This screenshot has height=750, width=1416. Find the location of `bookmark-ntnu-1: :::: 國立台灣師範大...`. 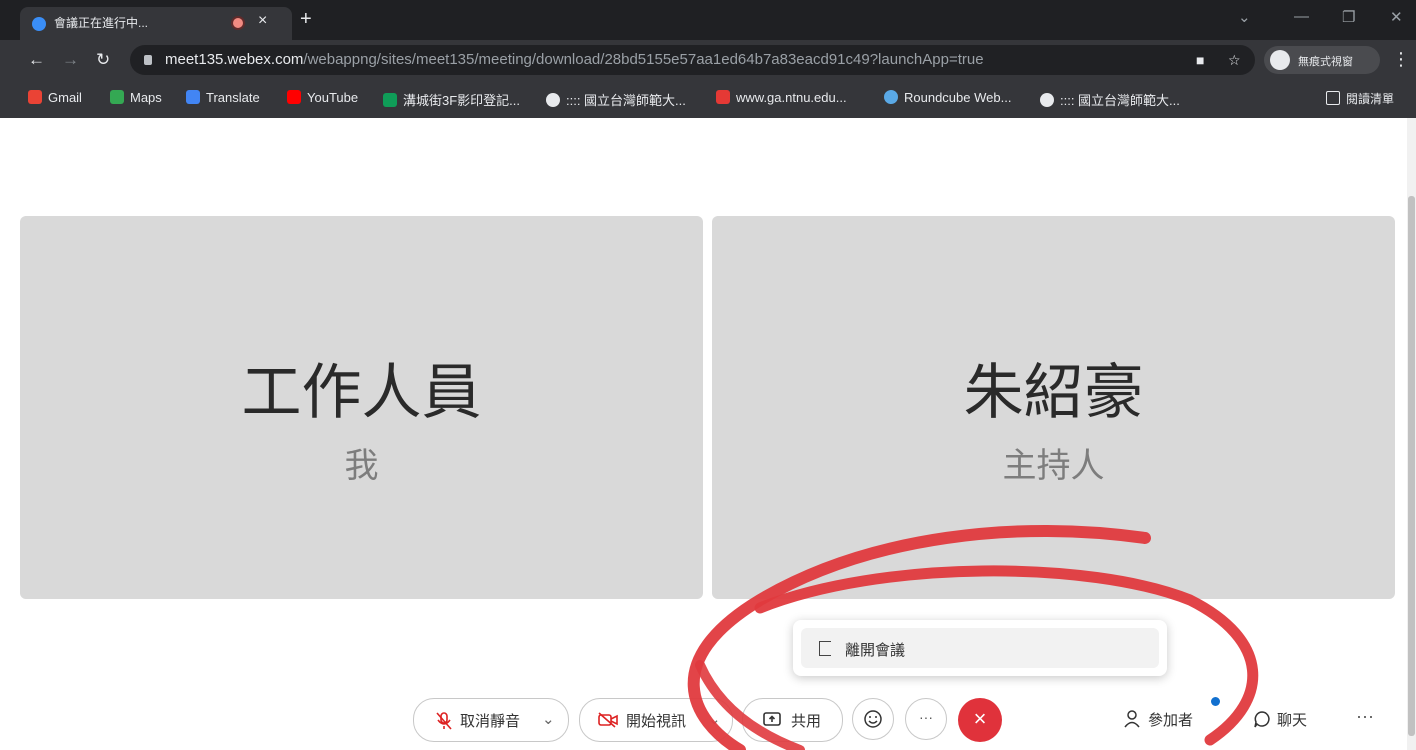

bookmark-ntnu-1: :::: 國立台灣師範大... is located at coordinates (616, 99).